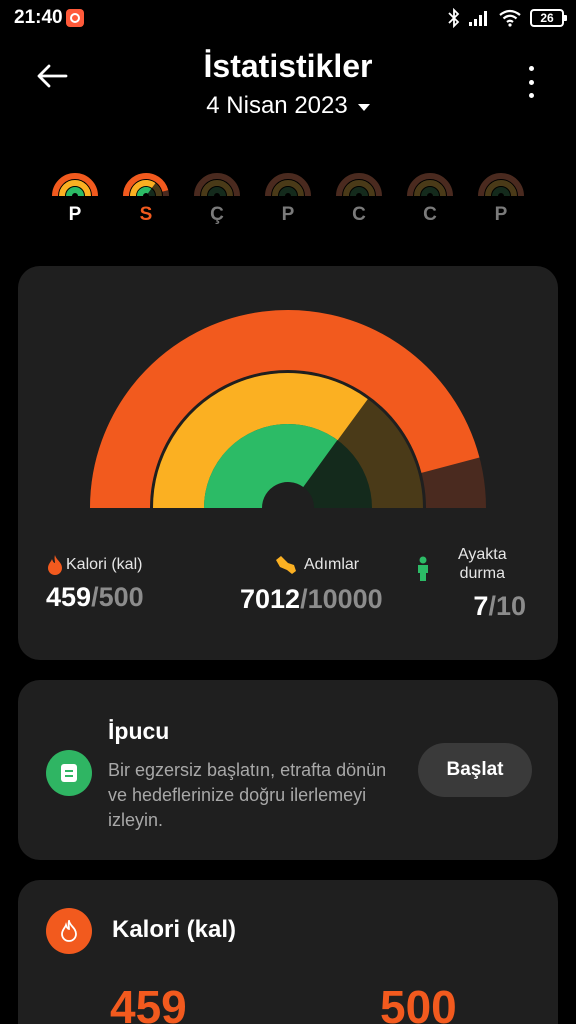 This screenshot has height=1024, width=576. I want to click on week-day-selector: P S Ç P C C P, so click(288, 202).